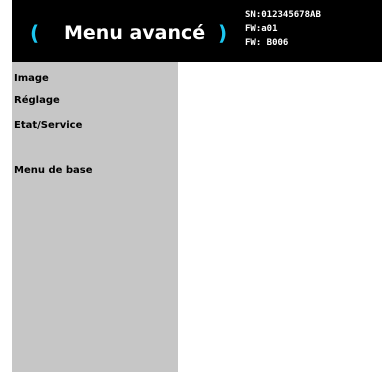 The image size is (386, 379). What do you see at coordinates (37, 101) in the screenshot?
I see `menu-item-reglage: Réglage` at bounding box center [37, 101].